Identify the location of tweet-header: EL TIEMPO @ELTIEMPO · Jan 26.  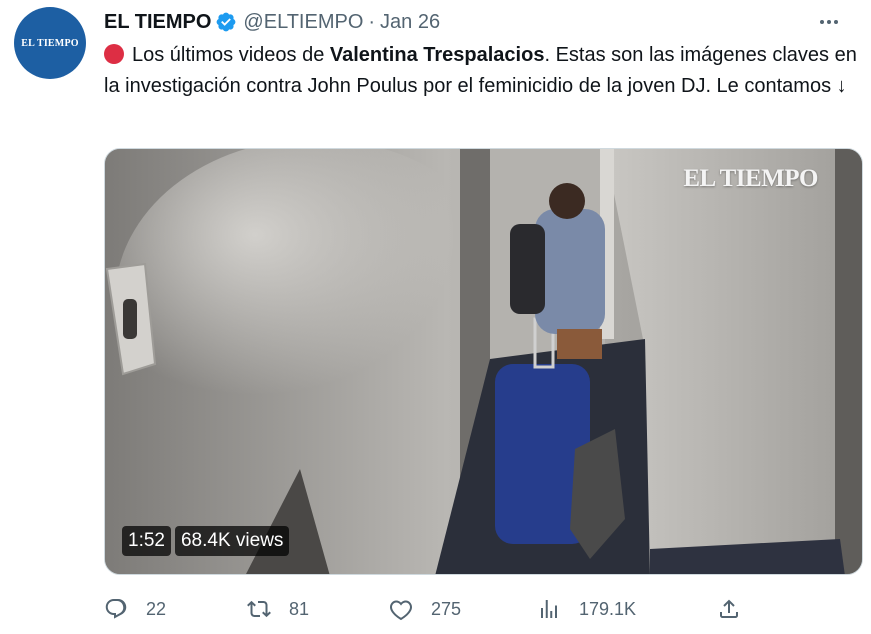
(477, 22).